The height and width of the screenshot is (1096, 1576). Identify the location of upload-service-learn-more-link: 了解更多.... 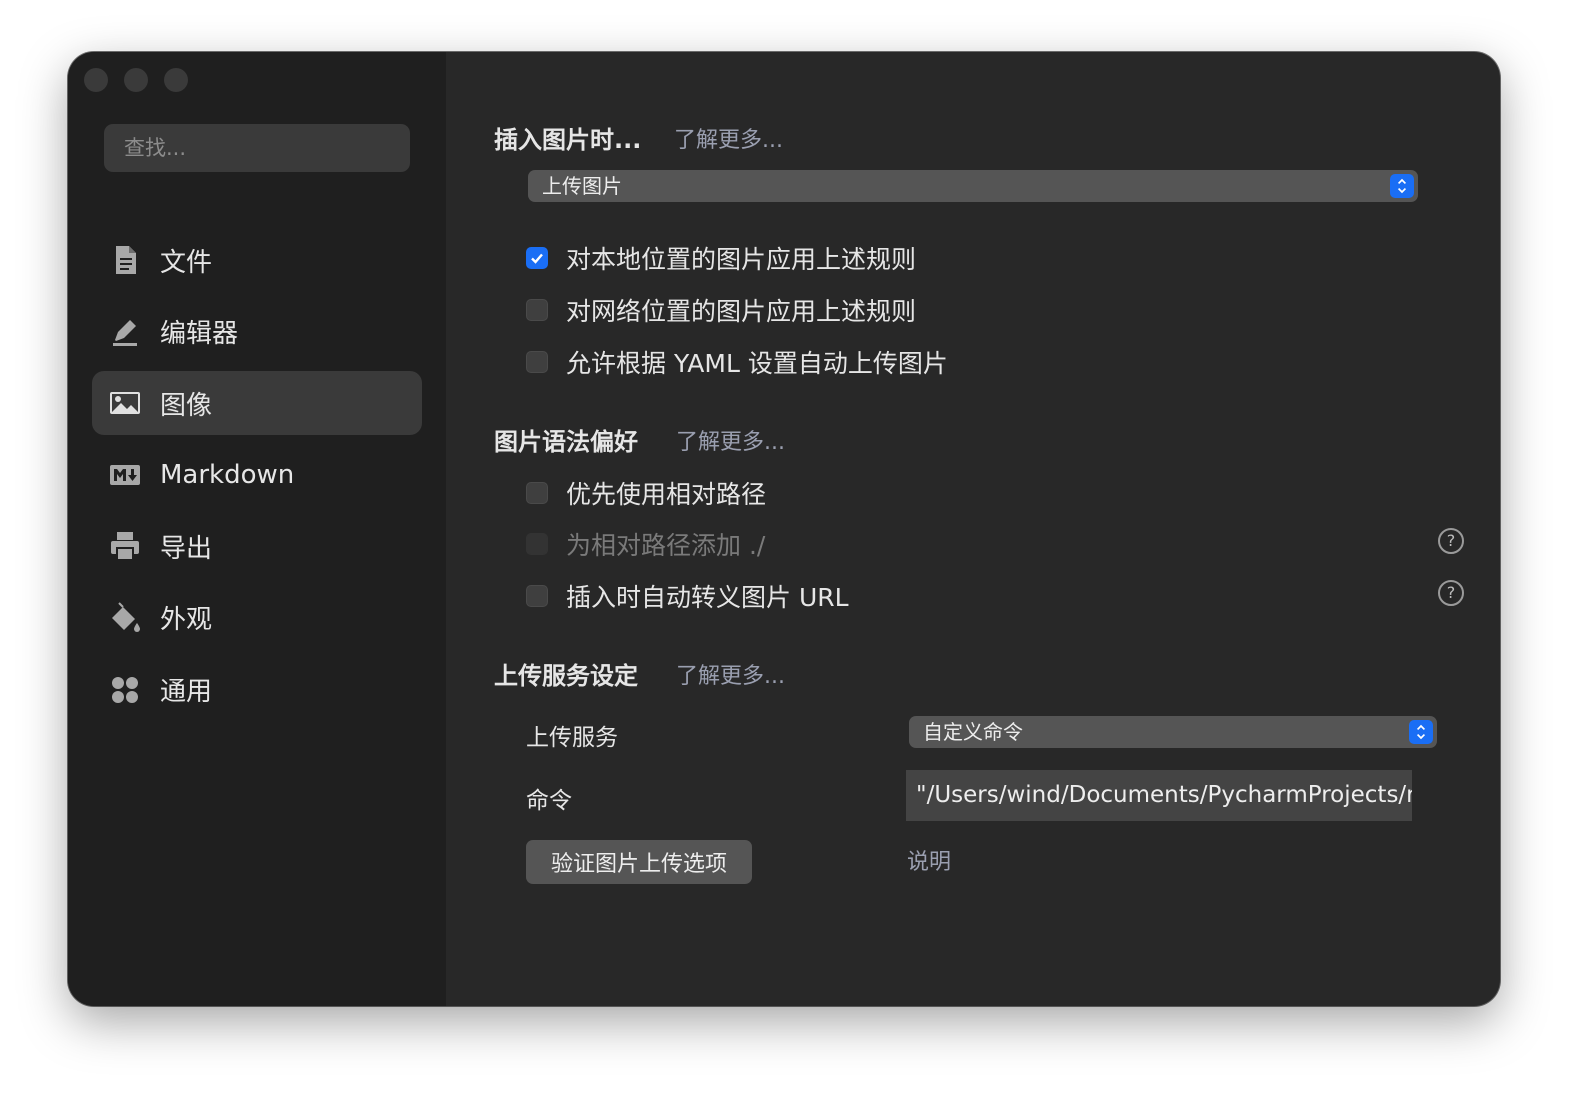
(730, 674).